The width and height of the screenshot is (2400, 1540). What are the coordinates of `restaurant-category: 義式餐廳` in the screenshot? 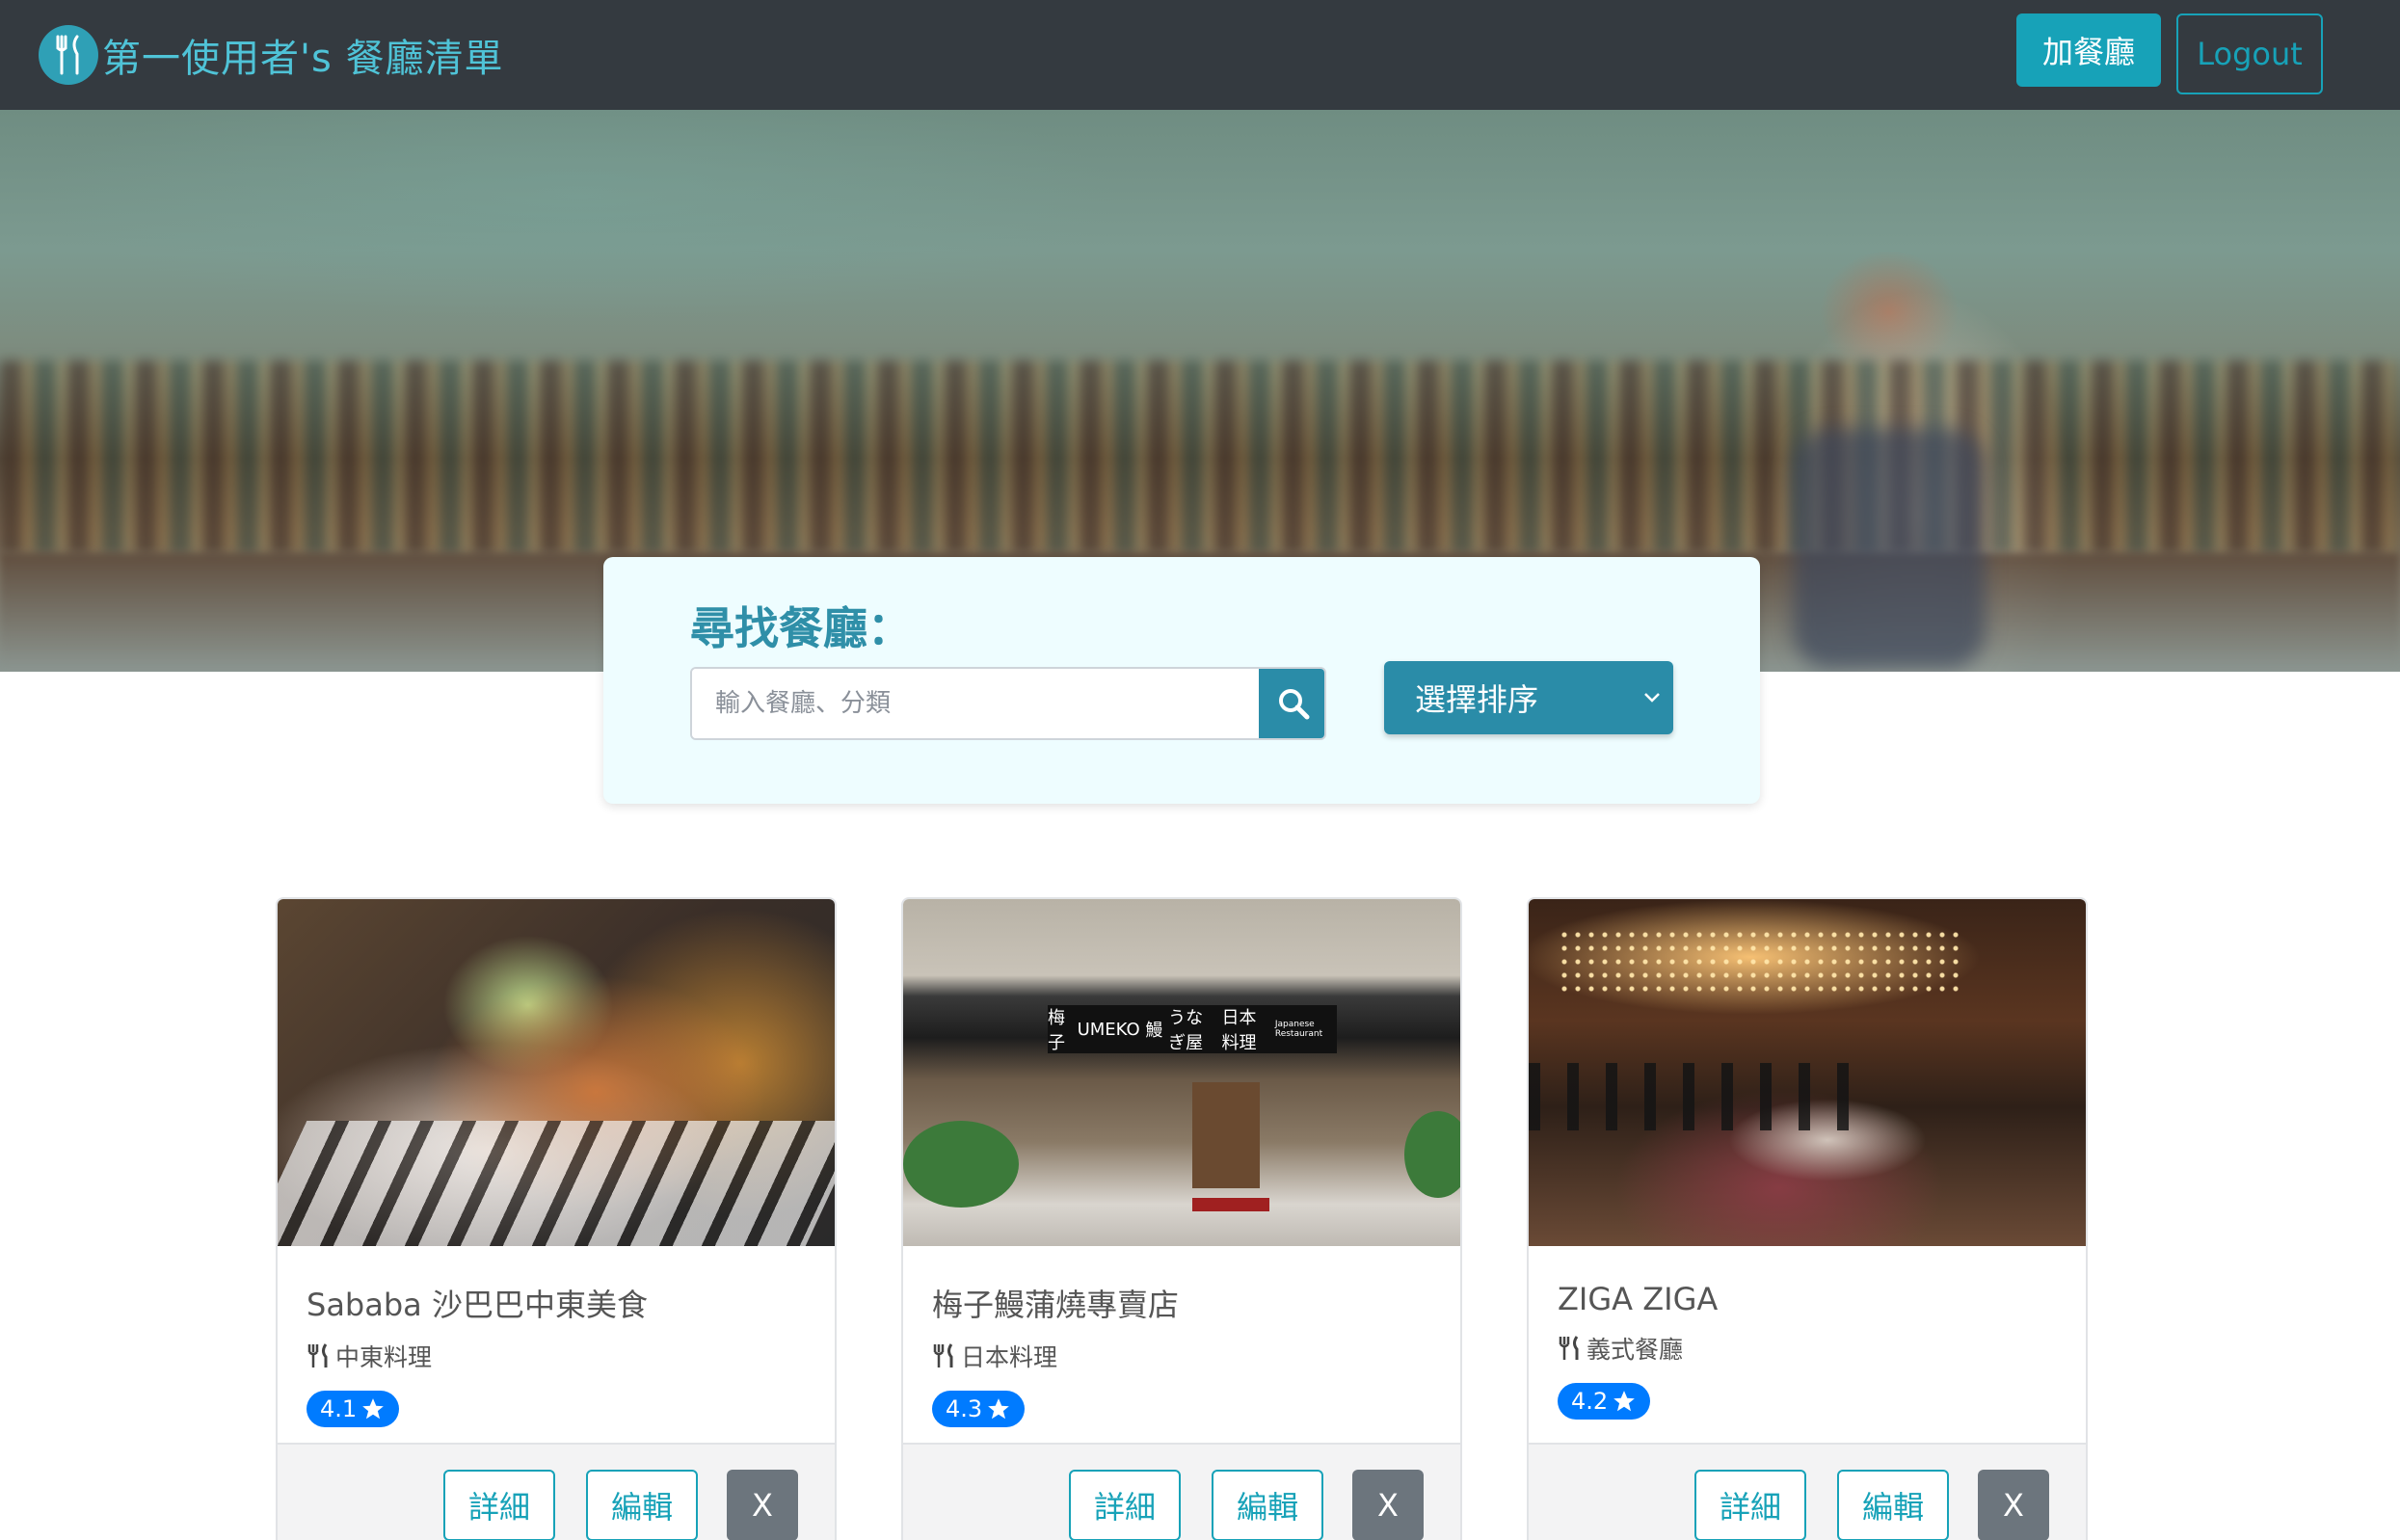 It's located at (1809, 1348).